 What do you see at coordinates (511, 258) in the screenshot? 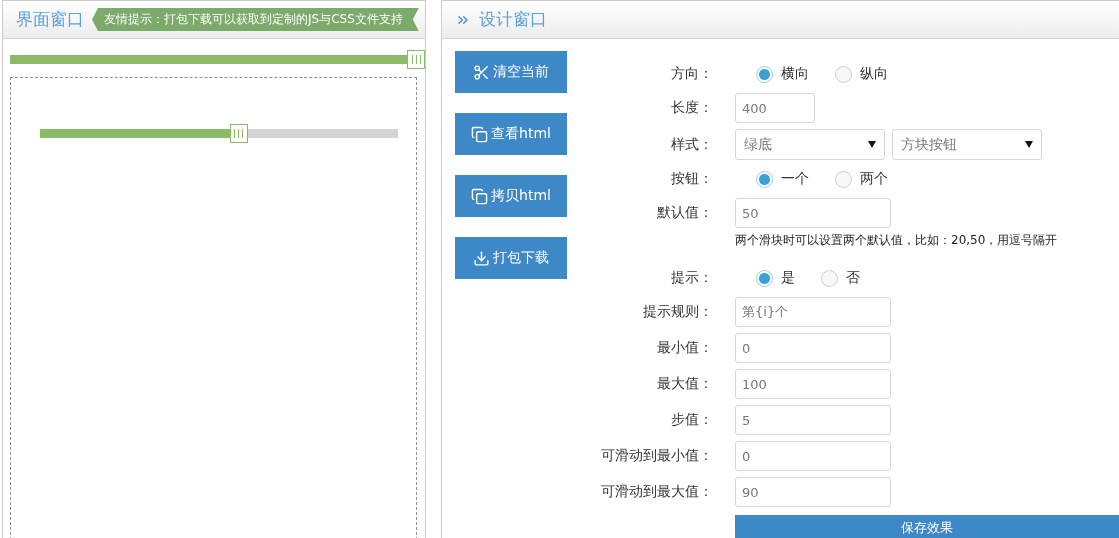
I see `action-button: 打包下载` at bounding box center [511, 258].